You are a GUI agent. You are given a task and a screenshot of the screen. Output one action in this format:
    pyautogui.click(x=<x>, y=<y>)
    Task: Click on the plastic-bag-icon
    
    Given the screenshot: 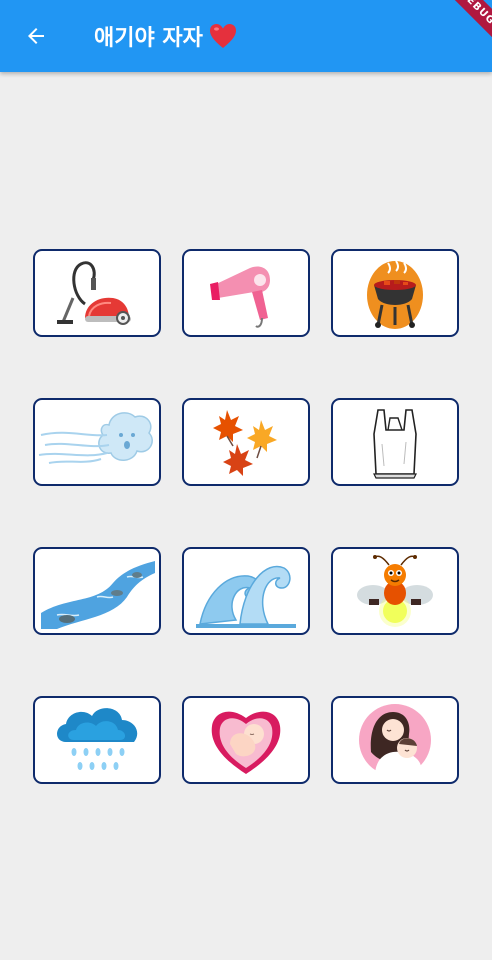 What is the action you would take?
    pyautogui.click(x=395, y=444)
    